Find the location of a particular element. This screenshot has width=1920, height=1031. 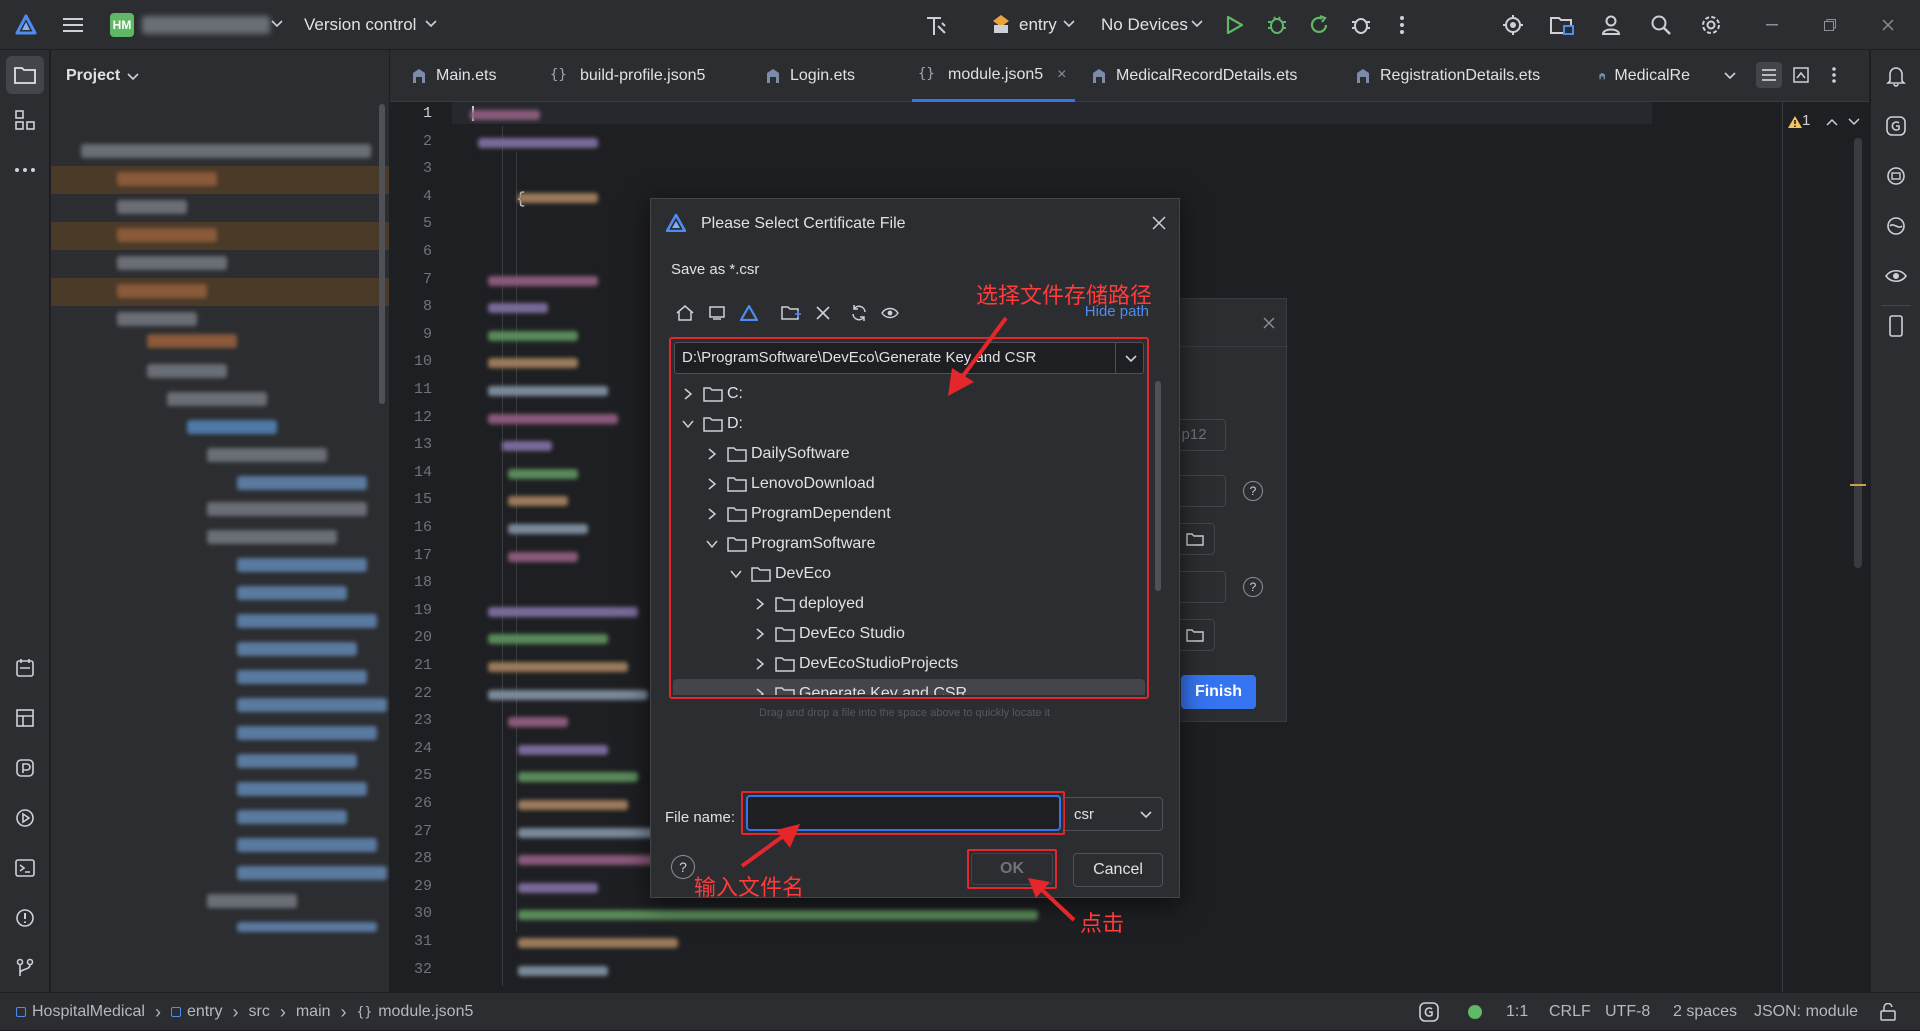

notifications-icon is located at coordinates (1896, 76).